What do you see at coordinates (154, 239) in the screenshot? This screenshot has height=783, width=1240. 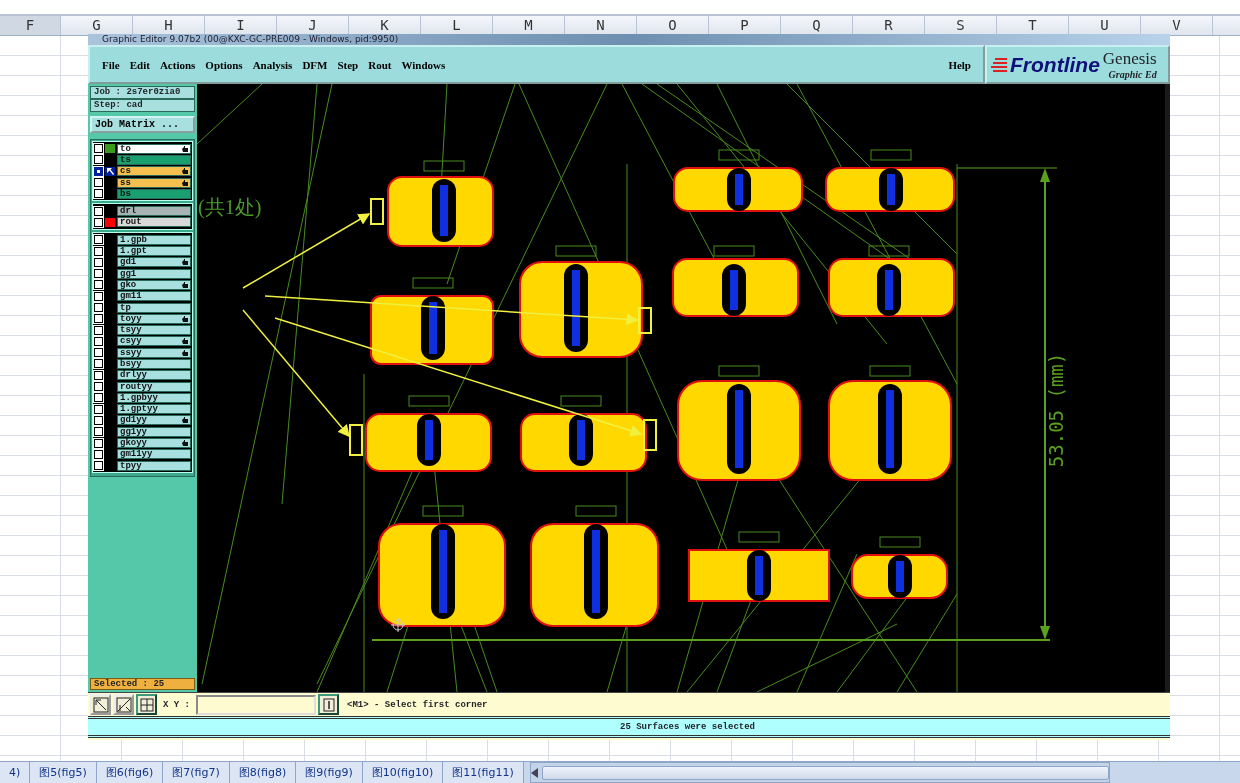 I see `layer-name: 1.gpb` at bounding box center [154, 239].